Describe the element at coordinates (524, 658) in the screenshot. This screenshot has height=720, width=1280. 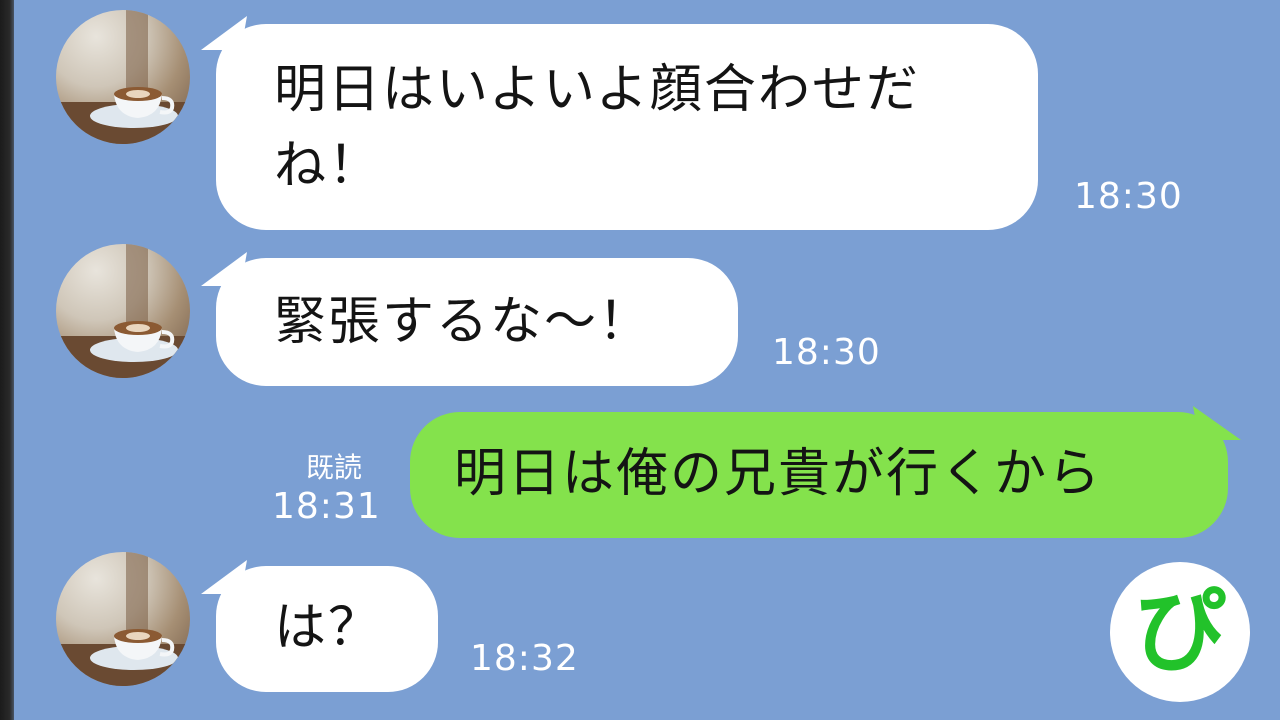
I see `message-timestamp: 18:32` at that location.